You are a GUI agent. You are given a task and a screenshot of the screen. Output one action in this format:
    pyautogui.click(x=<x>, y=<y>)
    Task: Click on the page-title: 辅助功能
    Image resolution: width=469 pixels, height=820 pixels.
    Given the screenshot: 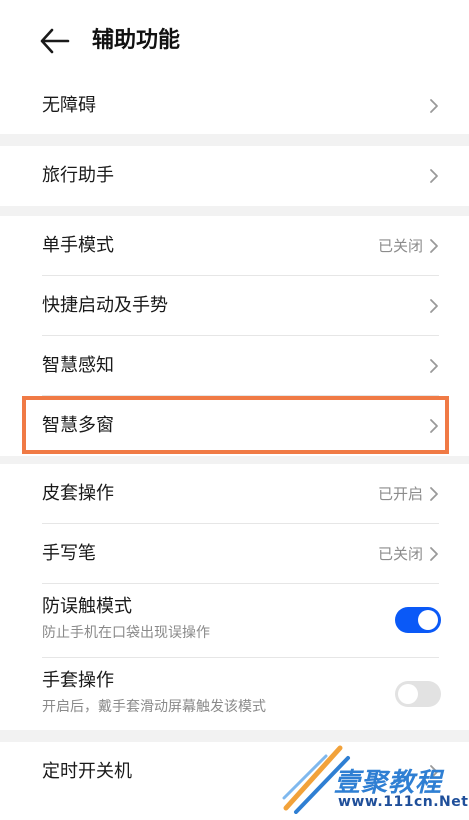 What is the action you would take?
    pyautogui.click(x=136, y=40)
    